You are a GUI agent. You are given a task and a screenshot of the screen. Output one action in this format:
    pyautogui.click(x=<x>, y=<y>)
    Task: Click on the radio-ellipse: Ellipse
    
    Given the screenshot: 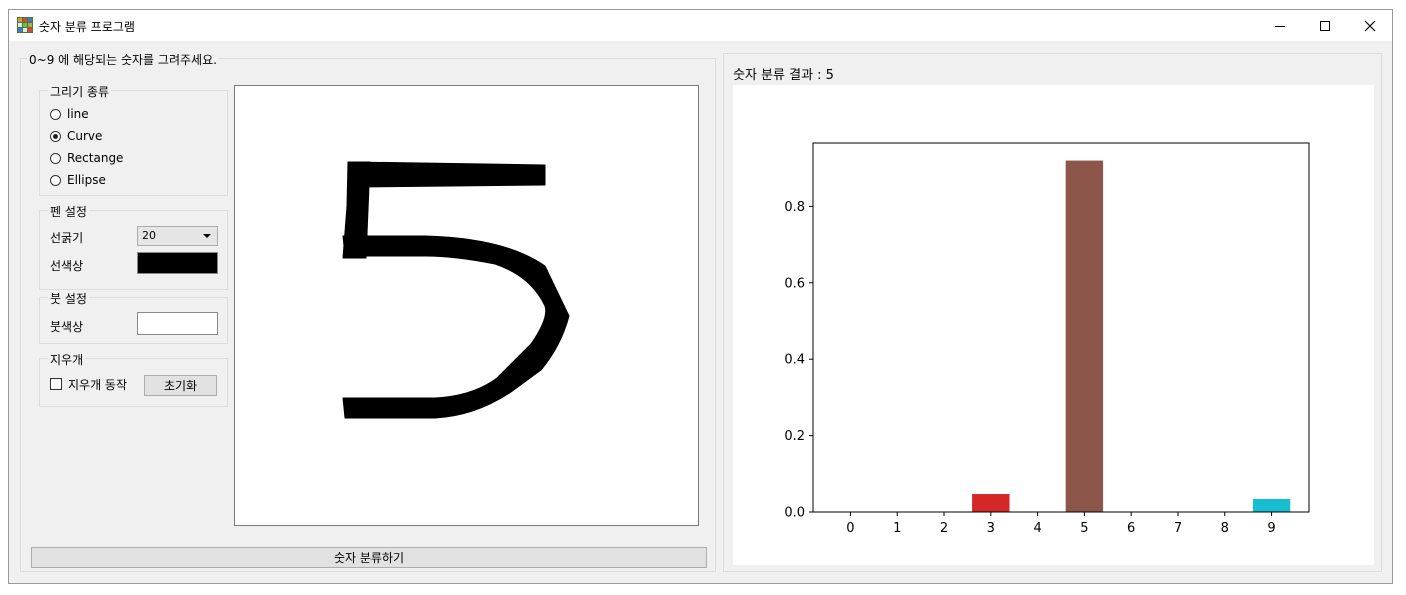 What is the action you would take?
    pyautogui.click(x=78, y=180)
    